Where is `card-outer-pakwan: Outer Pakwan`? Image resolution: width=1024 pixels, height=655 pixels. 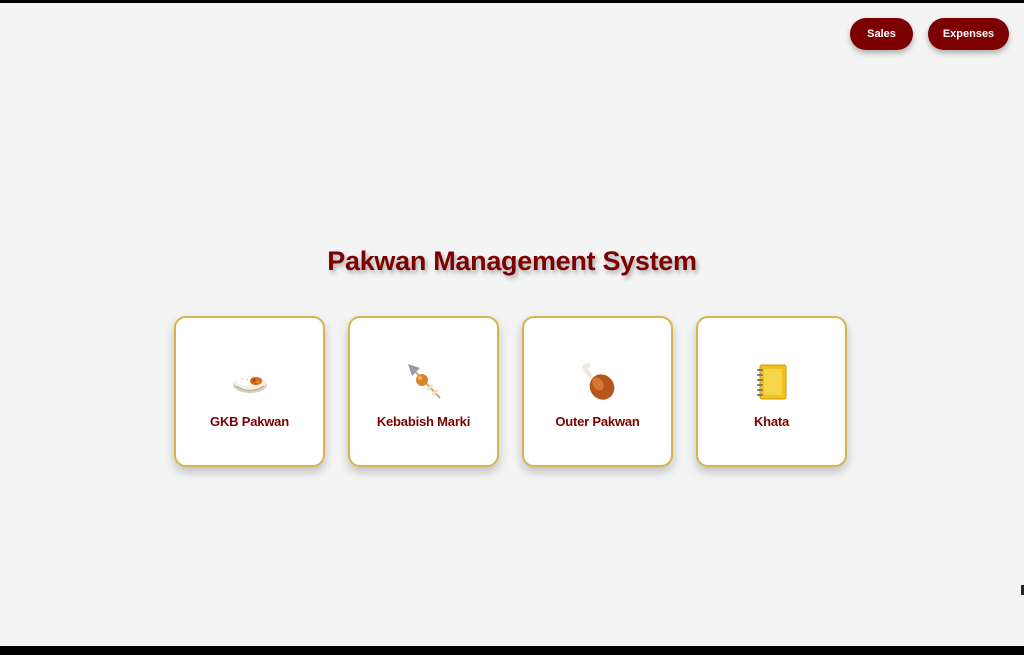
card-outer-pakwan: Outer Pakwan is located at coordinates (597, 391).